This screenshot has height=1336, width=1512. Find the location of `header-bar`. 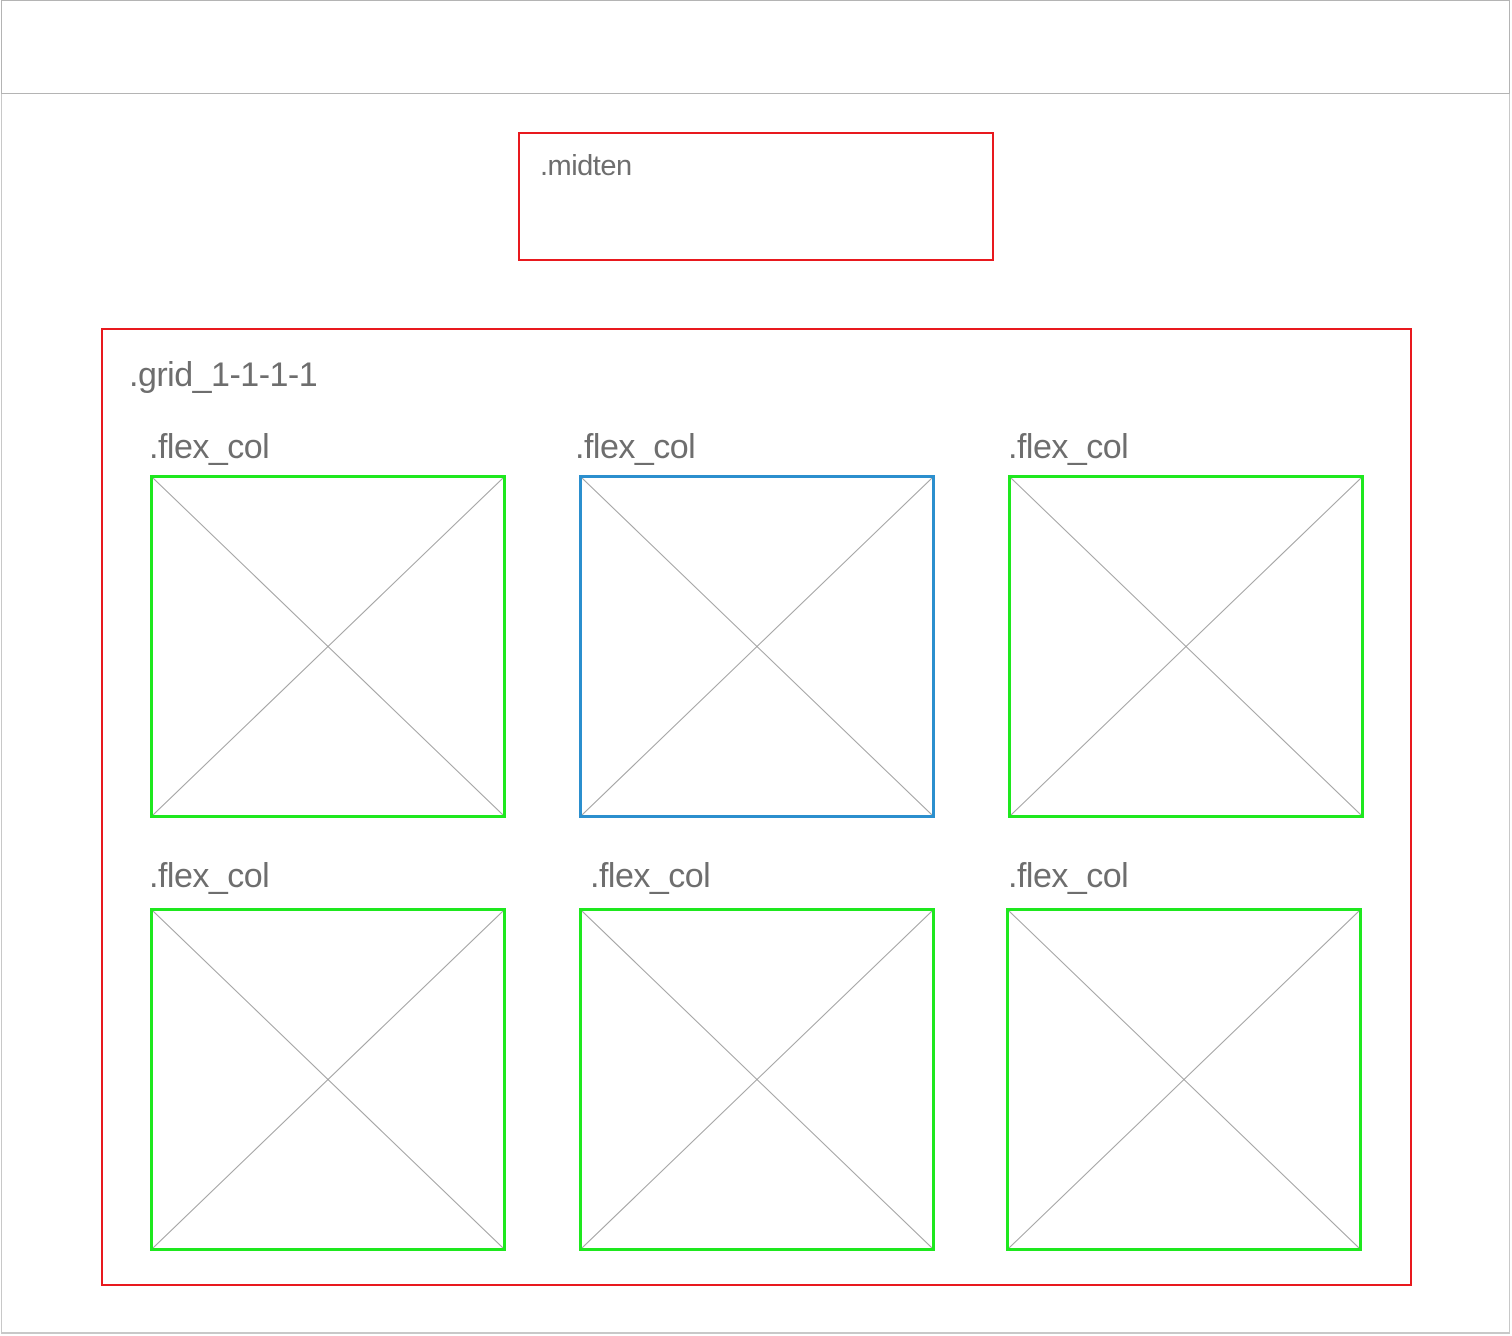

header-bar is located at coordinates (755, 47).